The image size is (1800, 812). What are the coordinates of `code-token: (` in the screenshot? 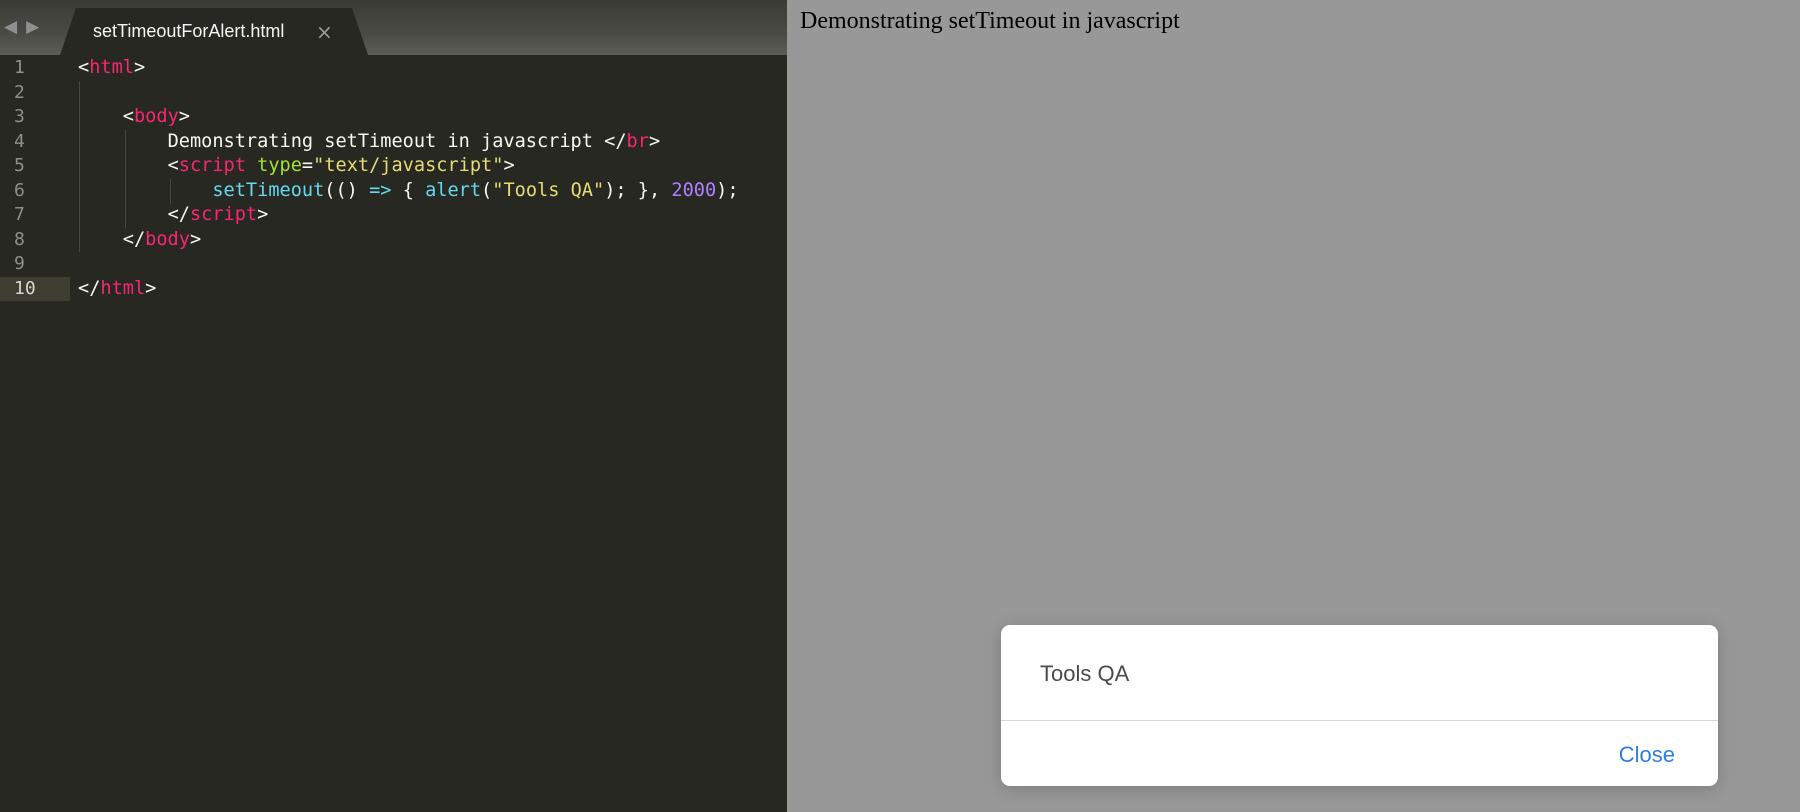 It's located at (487, 190).